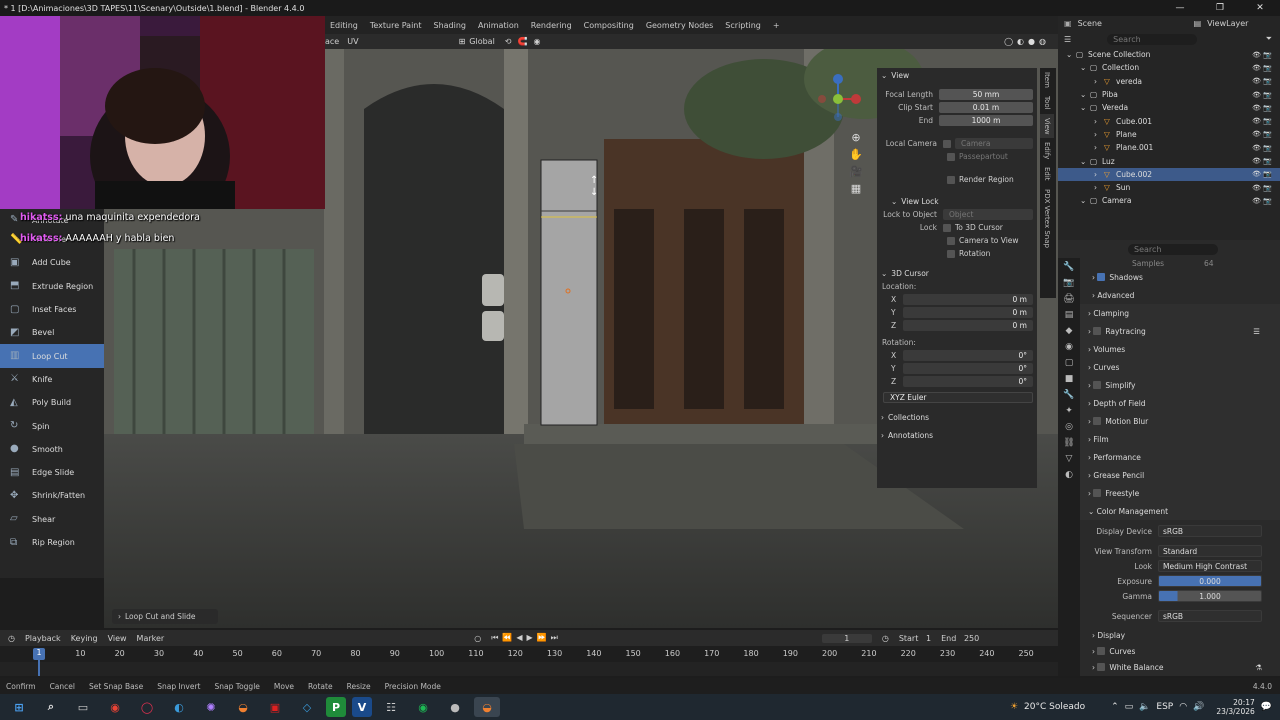 The width and height of the screenshot is (1280, 720). Describe the element at coordinates (958, 397) in the screenshot. I see `rotation-mode-dropdown: XYZ Euler` at that location.